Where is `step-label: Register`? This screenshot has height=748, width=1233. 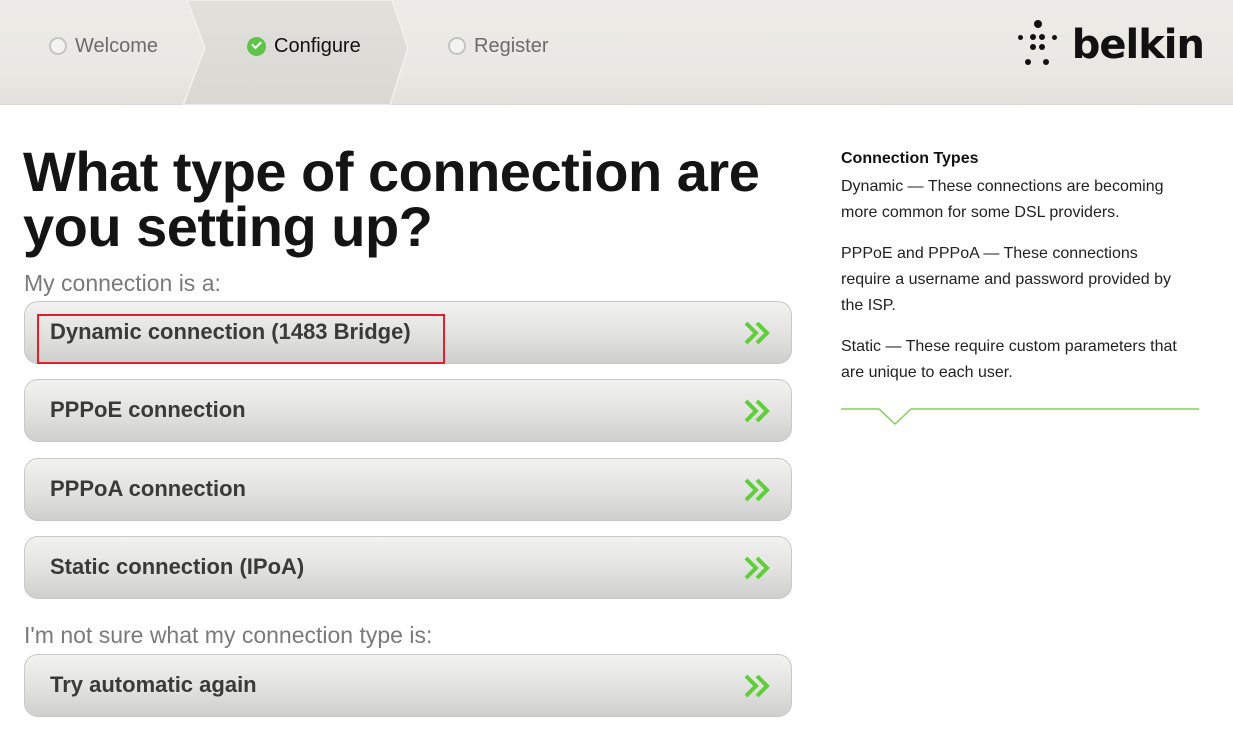
step-label: Register is located at coordinates (511, 45).